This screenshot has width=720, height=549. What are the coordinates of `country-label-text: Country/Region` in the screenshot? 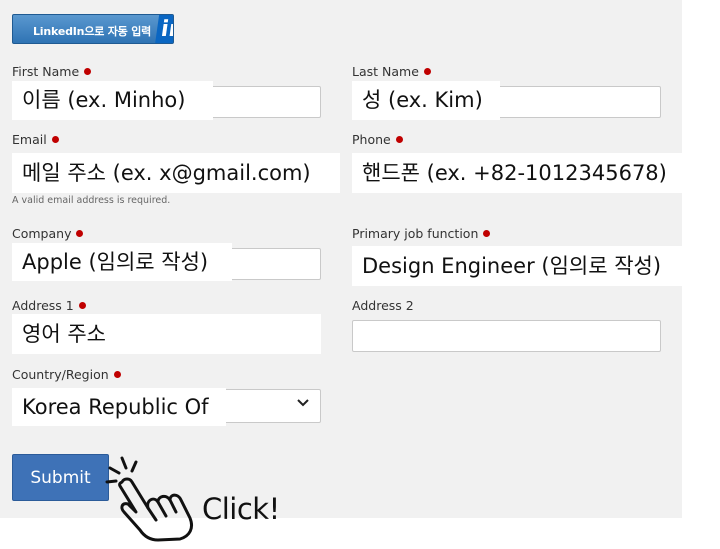 It's located at (60, 374).